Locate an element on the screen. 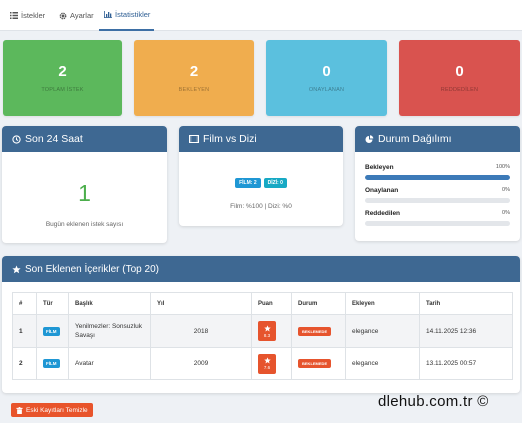  score-badge: 7.6 is located at coordinates (267, 363).